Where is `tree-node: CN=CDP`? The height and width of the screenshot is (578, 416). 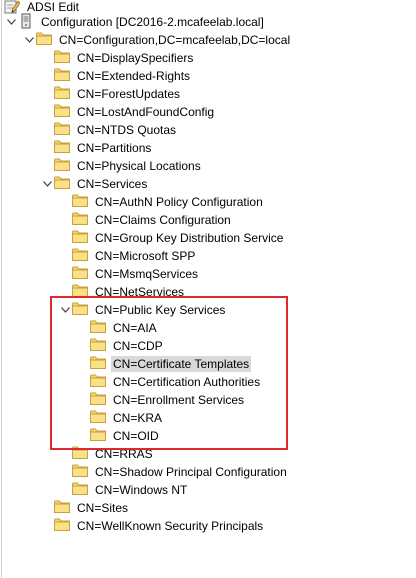 tree-node: CN=CDP is located at coordinates (120, 346).